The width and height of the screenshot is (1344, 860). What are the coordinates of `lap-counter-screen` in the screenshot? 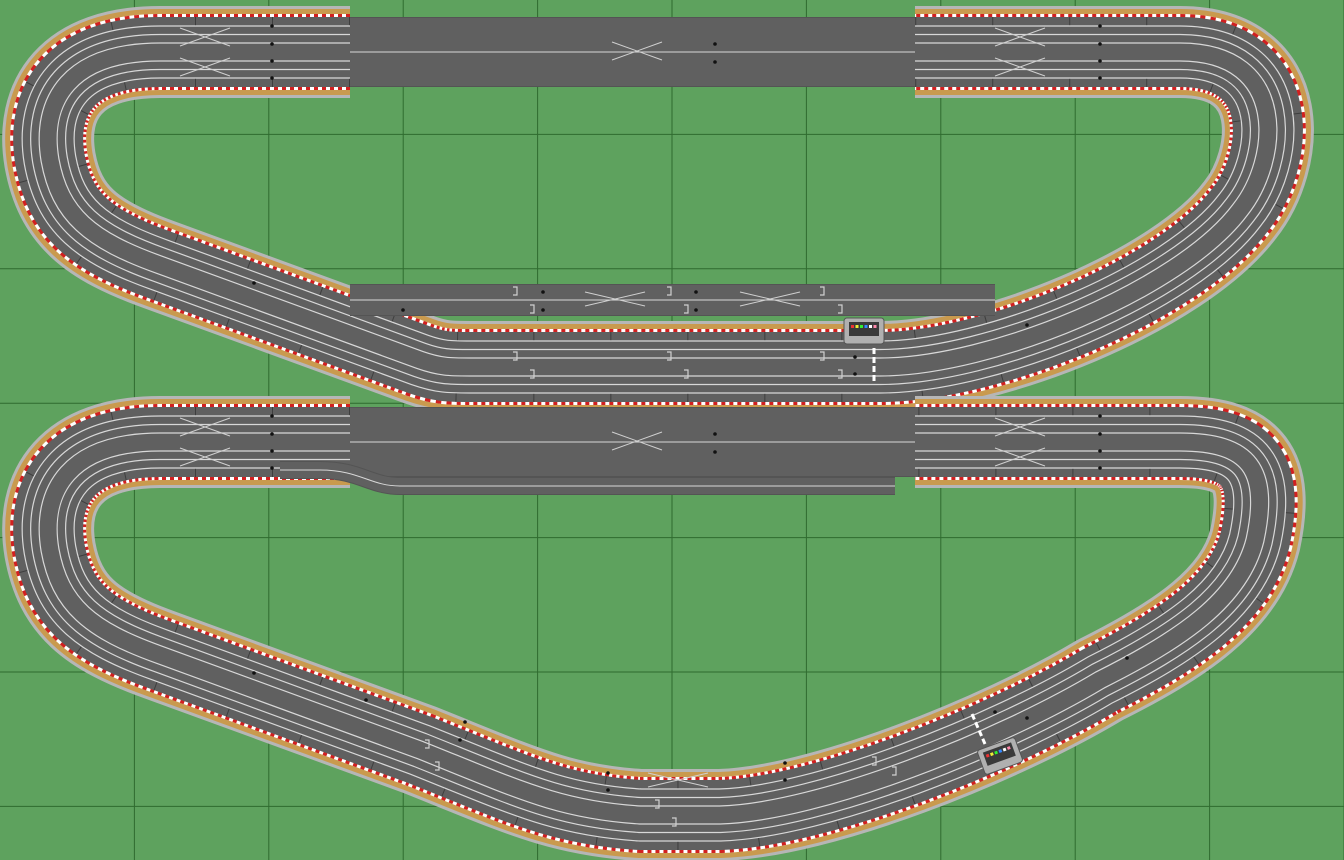 It's located at (864, 329).